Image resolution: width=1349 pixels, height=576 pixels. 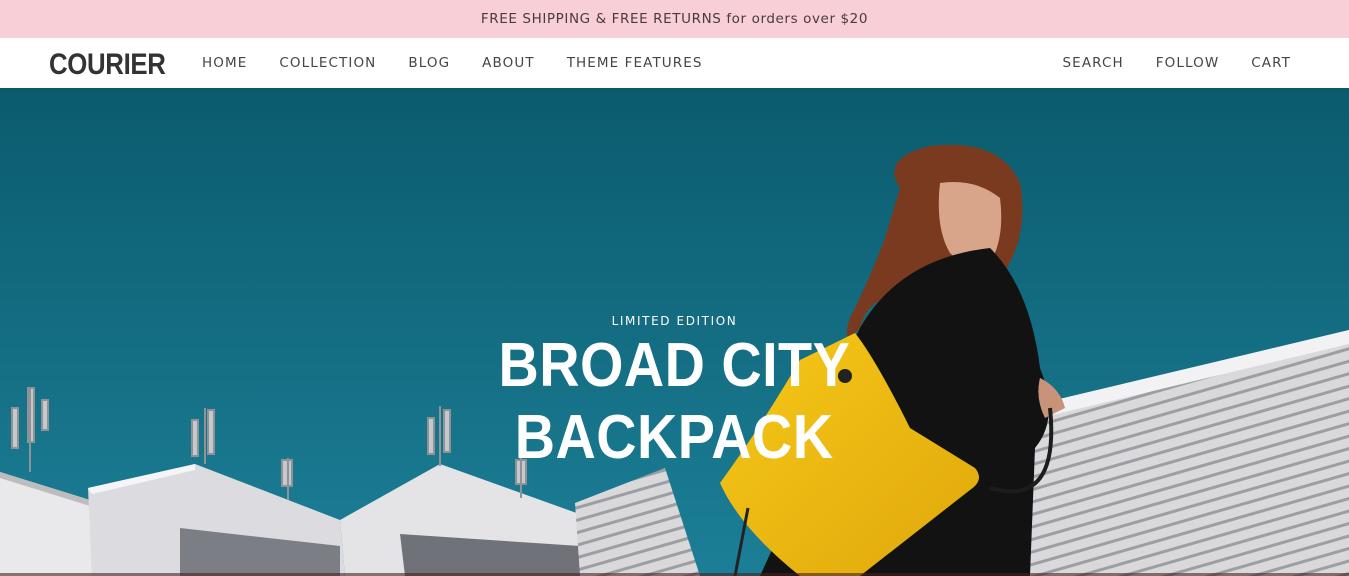 I want to click on nav-theme-features: THEME FEATURES, so click(x=635, y=63).